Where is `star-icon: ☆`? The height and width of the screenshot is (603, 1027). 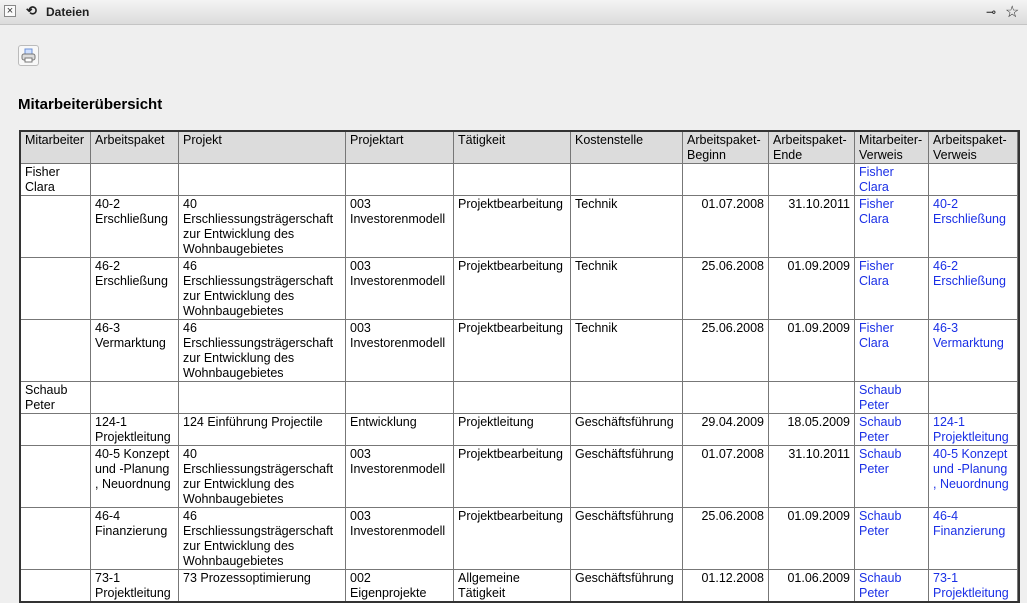 star-icon: ☆ is located at coordinates (1012, 12).